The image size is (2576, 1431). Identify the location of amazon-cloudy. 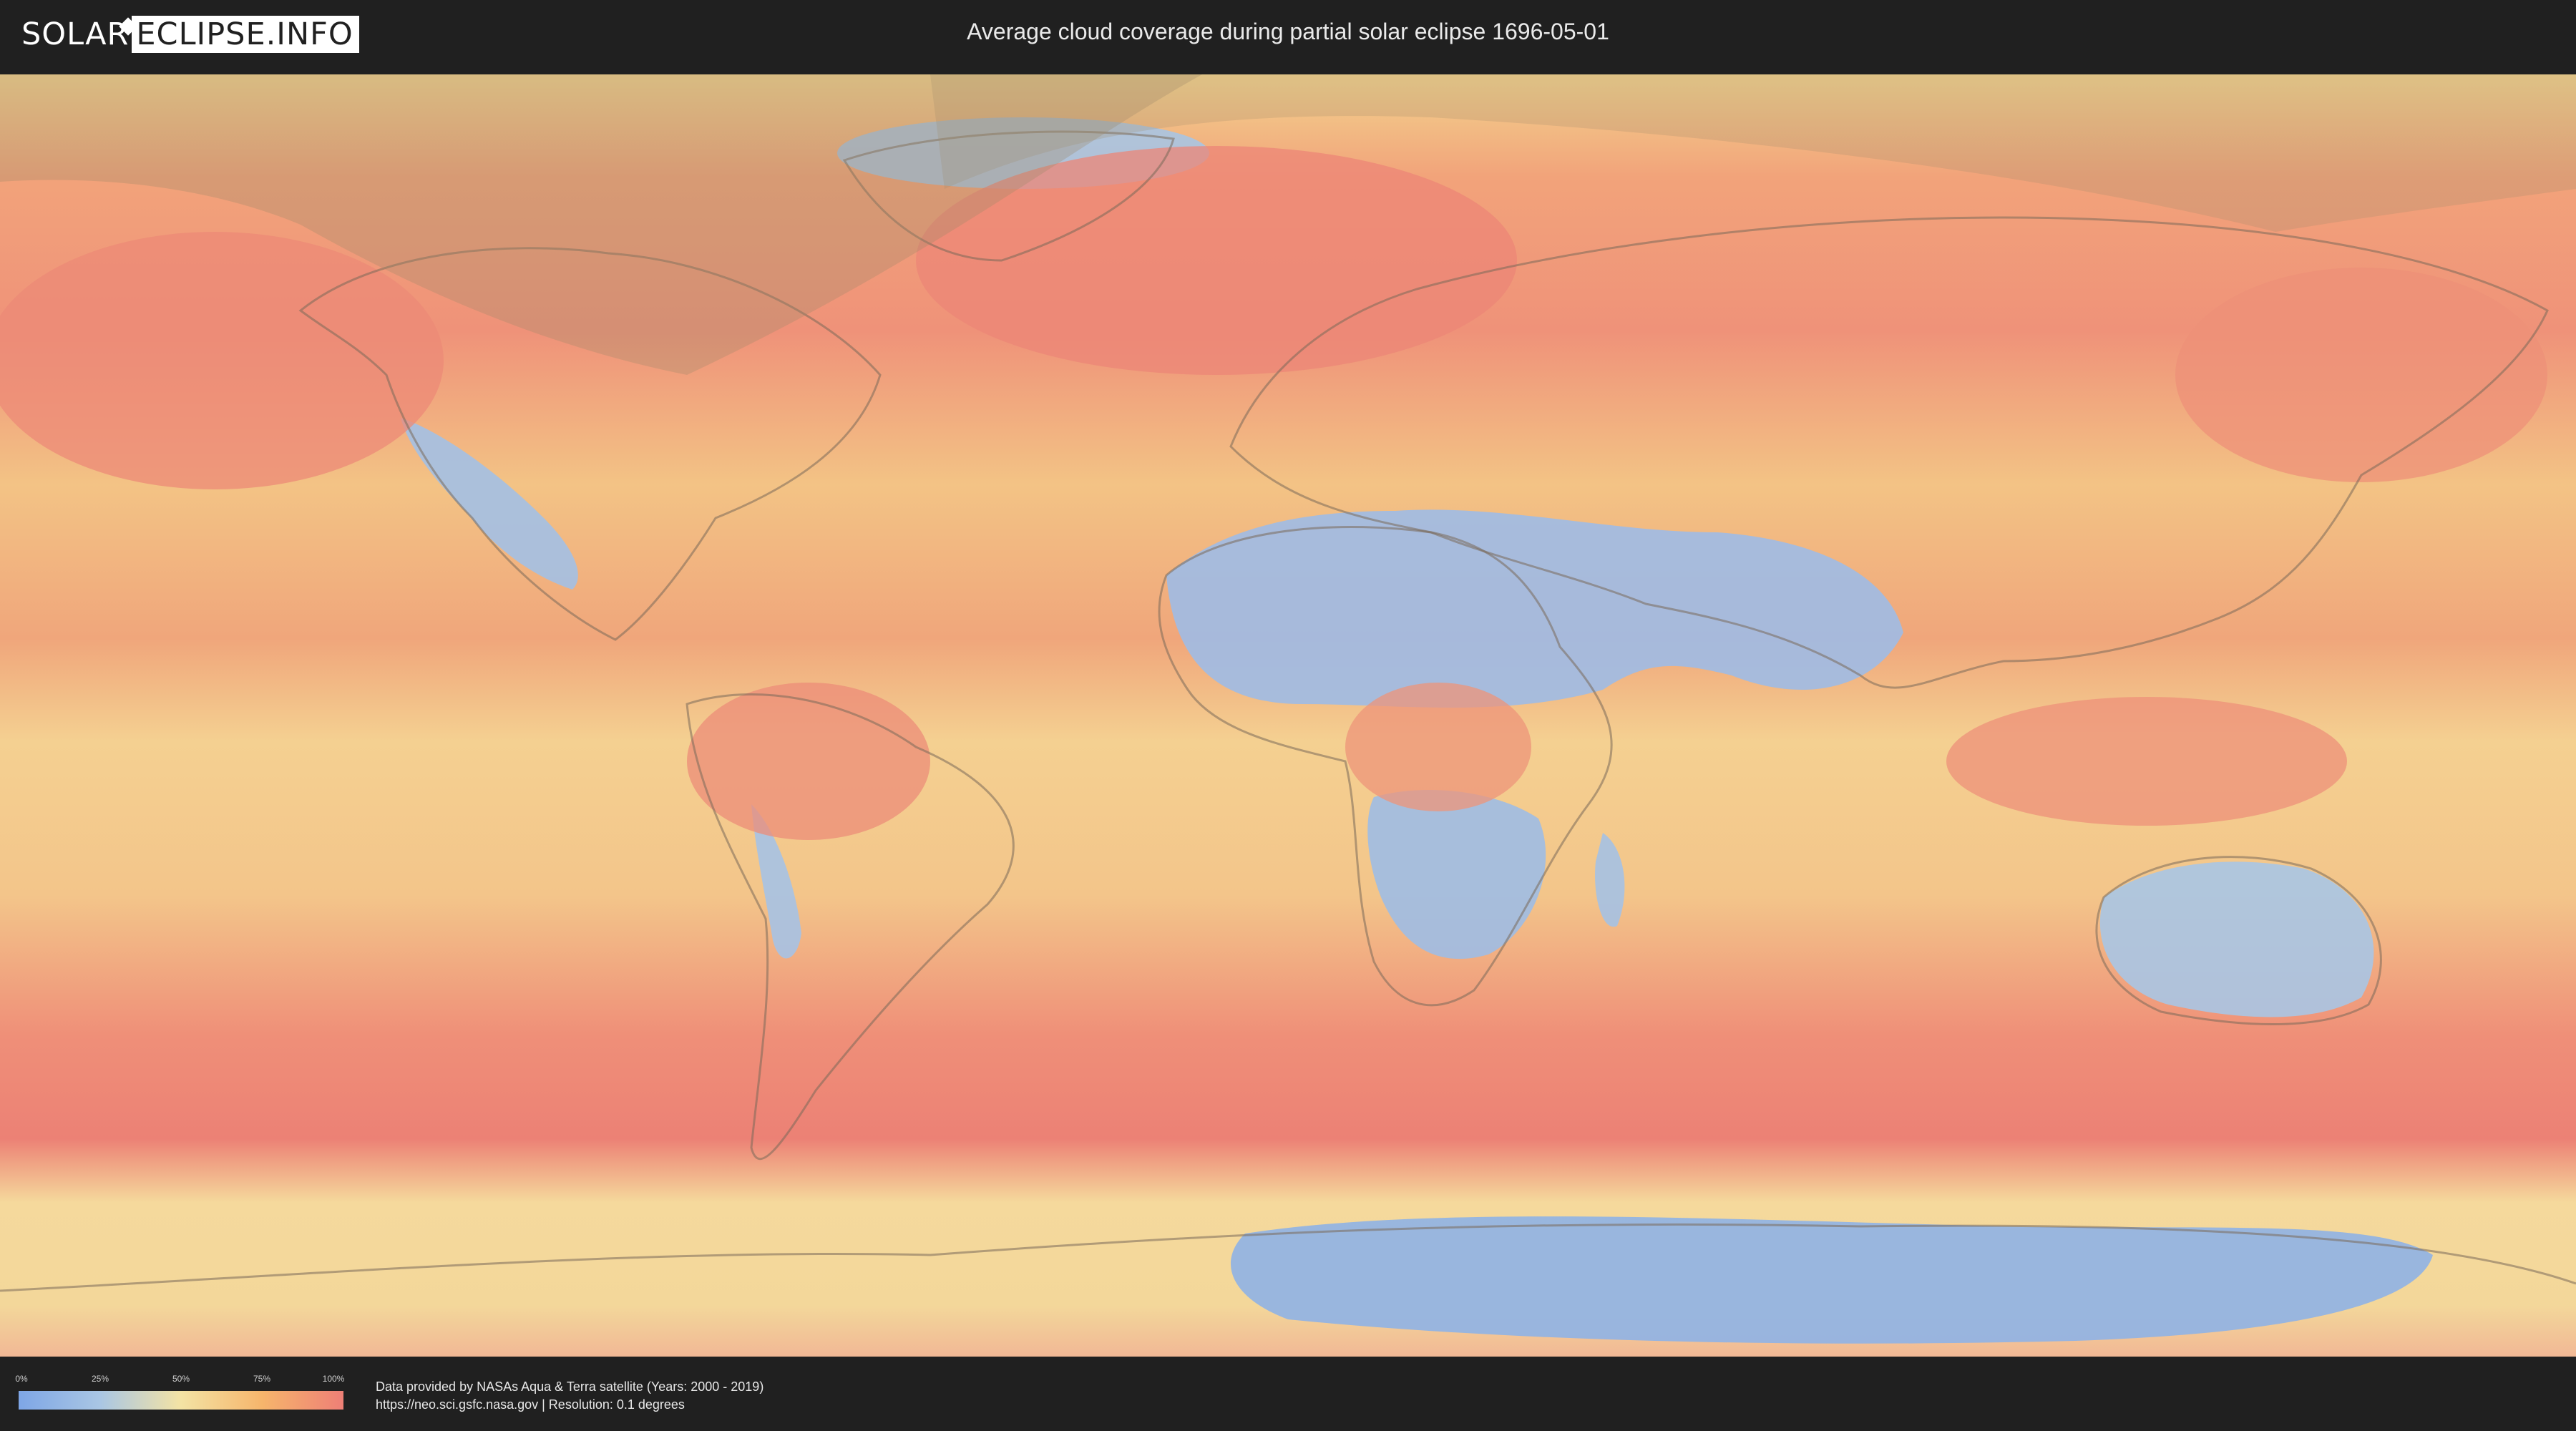
(808, 761).